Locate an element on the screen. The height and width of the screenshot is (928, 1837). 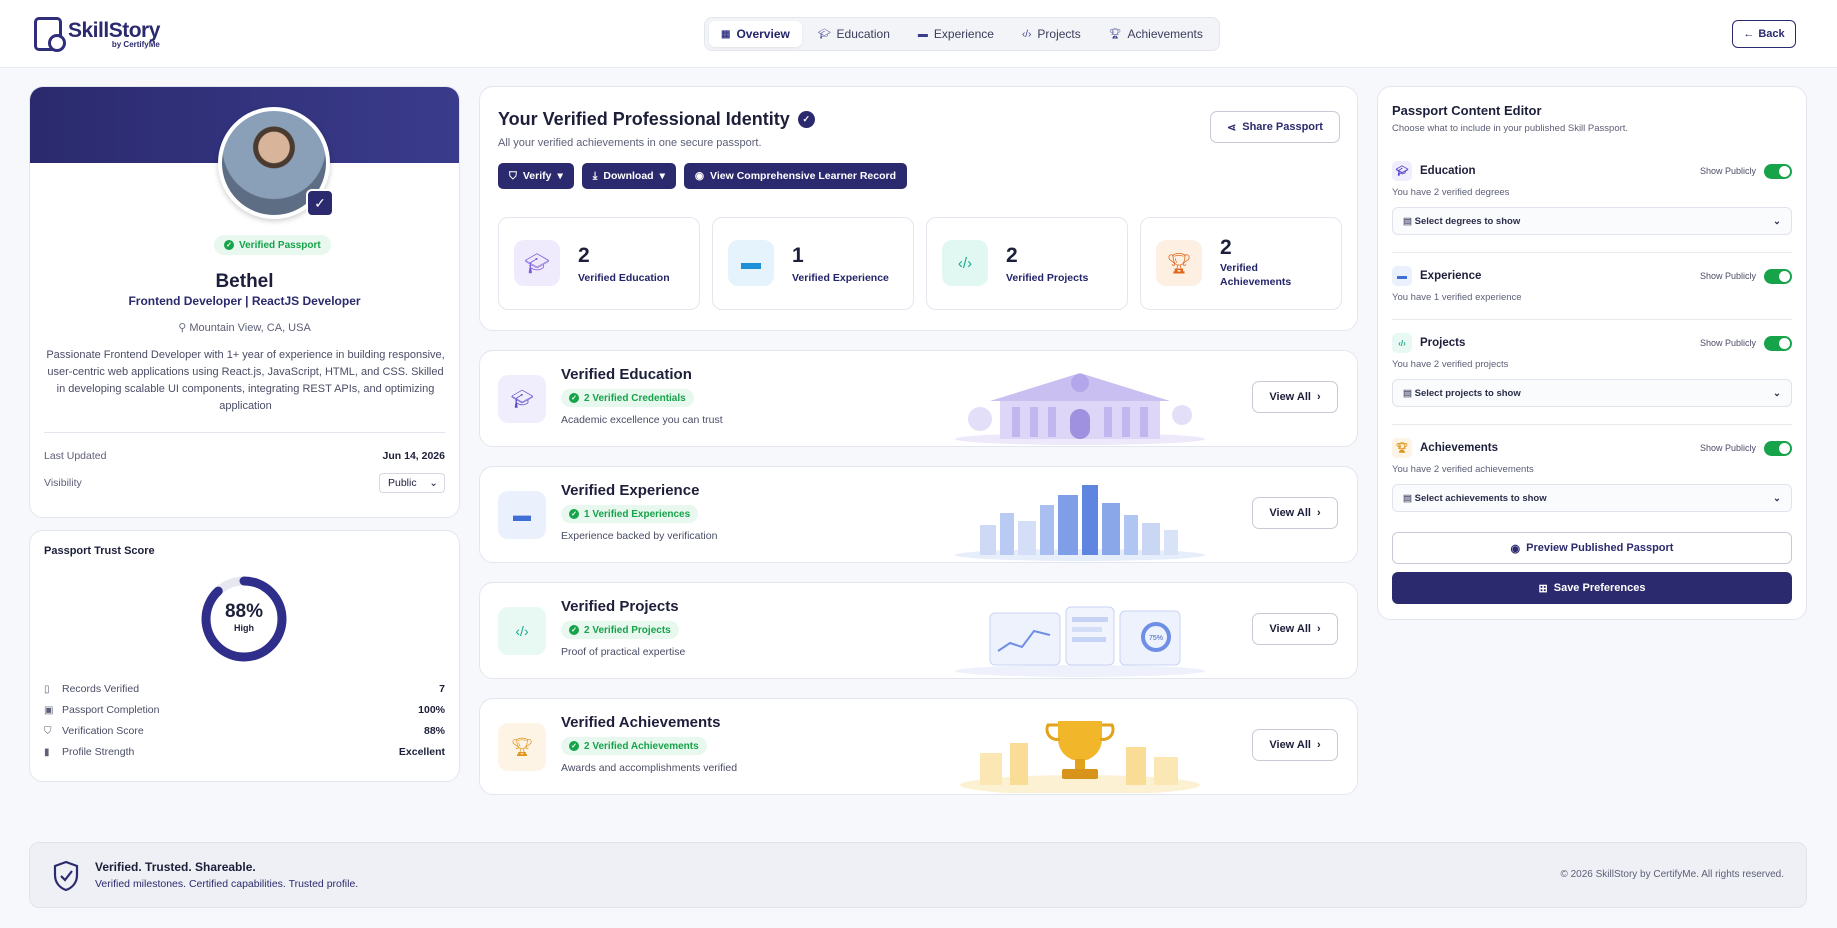
caret-down-icon: ▾ is located at coordinates (662, 176).